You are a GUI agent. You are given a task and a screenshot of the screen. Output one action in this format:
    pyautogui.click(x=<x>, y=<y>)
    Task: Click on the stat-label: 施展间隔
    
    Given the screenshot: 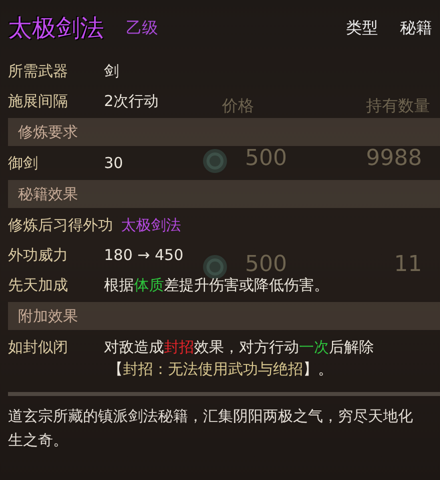 What is the action you would take?
    pyautogui.click(x=38, y=101)
    